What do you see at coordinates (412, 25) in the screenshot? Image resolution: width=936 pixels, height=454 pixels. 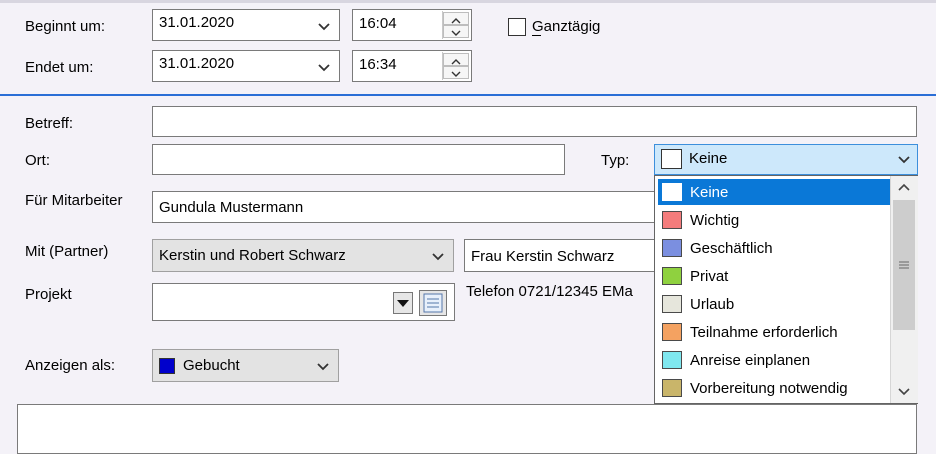 I see `start-time-field: 16:04` at bounding box center [412, 25].